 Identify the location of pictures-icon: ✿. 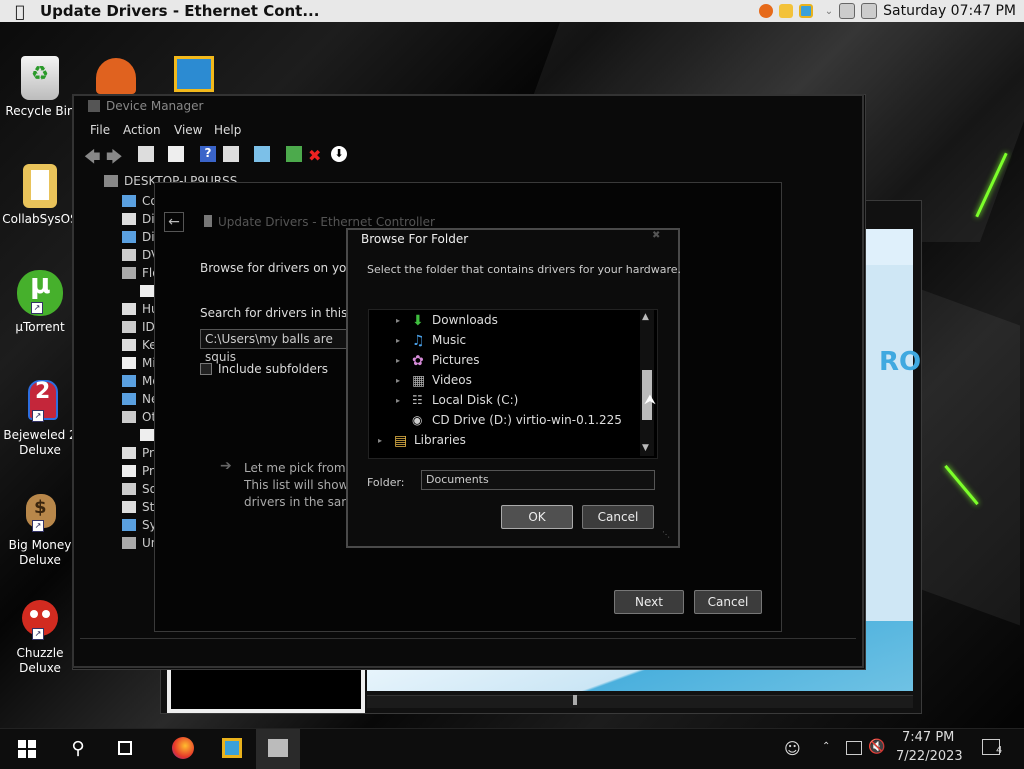
(418, 361).